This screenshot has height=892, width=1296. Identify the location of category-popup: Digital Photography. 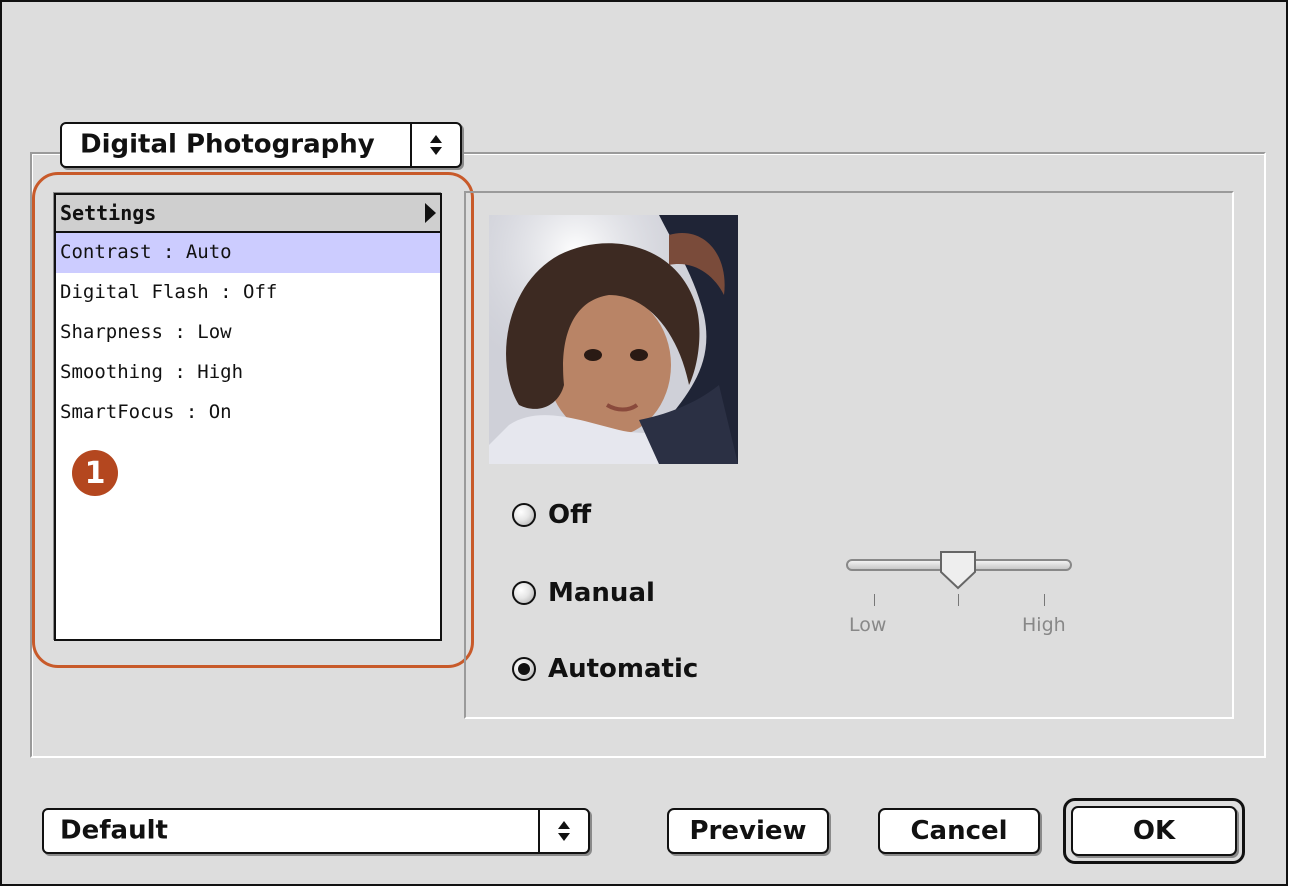
(261, 145).